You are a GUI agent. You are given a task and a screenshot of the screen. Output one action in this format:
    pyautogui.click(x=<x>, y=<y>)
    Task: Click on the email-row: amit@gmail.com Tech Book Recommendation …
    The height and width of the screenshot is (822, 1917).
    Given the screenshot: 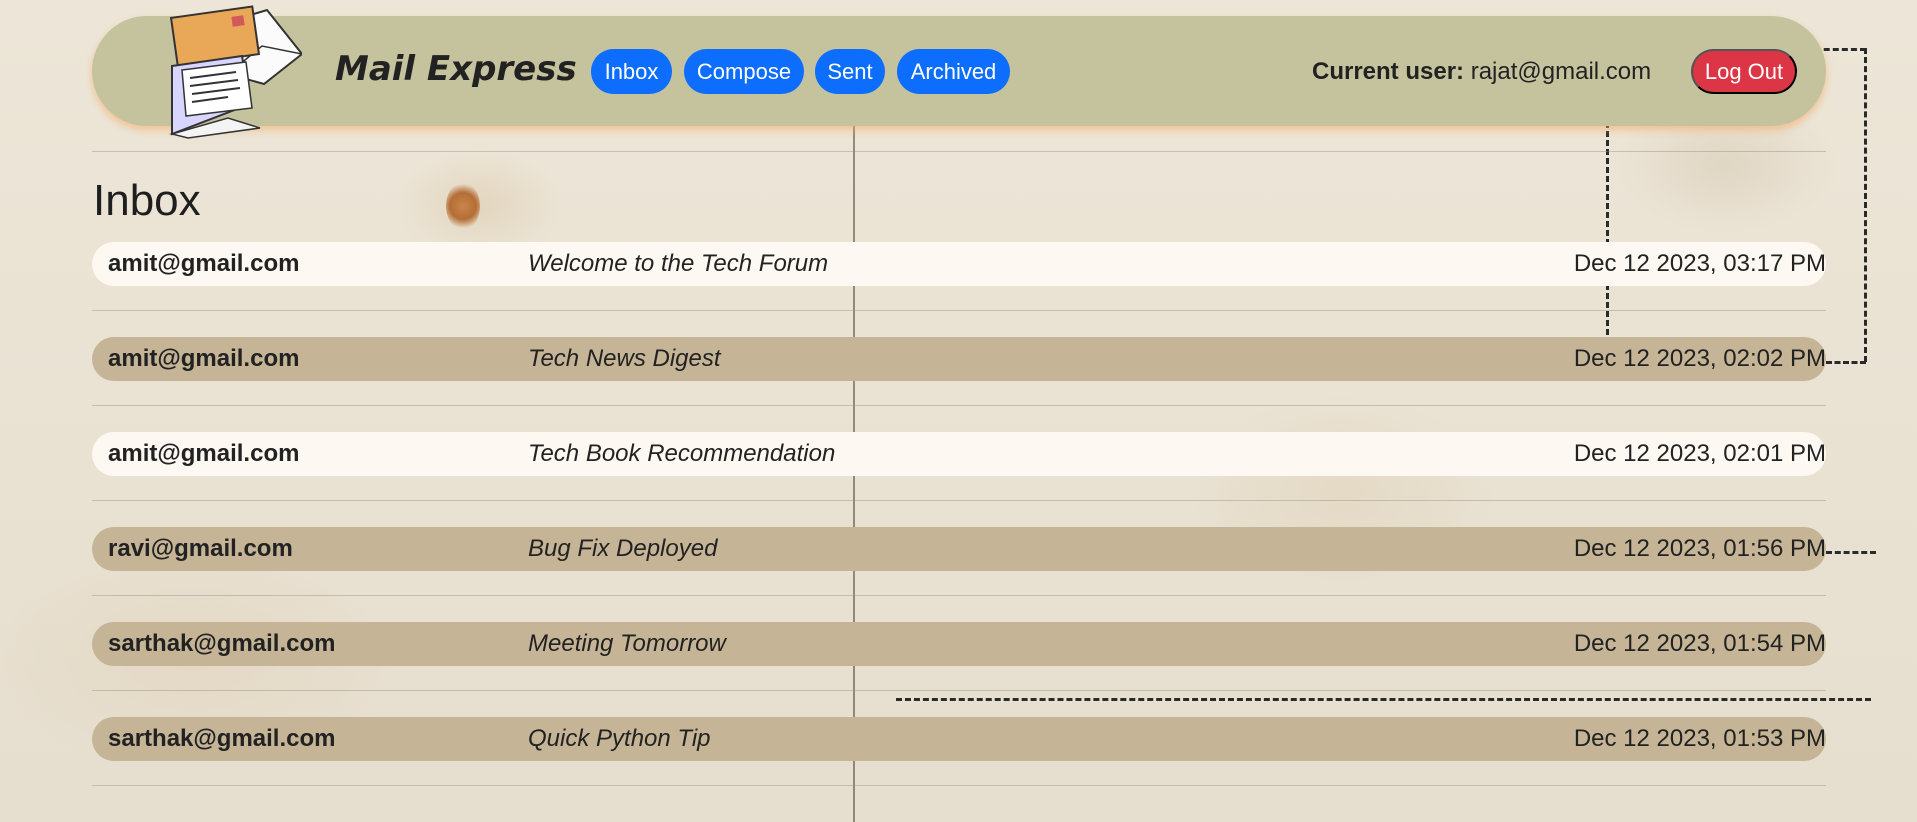 What is the action you would take?
    pyautogui.click(x=959, y=454)
    